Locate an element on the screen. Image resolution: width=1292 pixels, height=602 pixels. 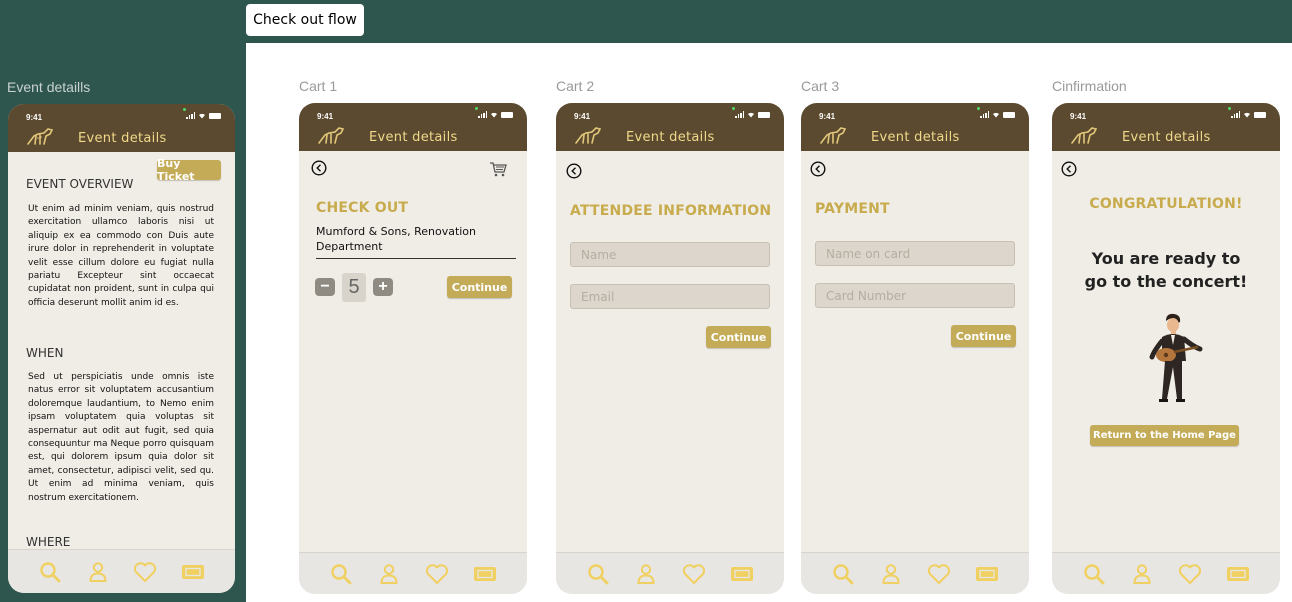
return-home-button: Return to the Home Page is located at coordinates (1164, 435).